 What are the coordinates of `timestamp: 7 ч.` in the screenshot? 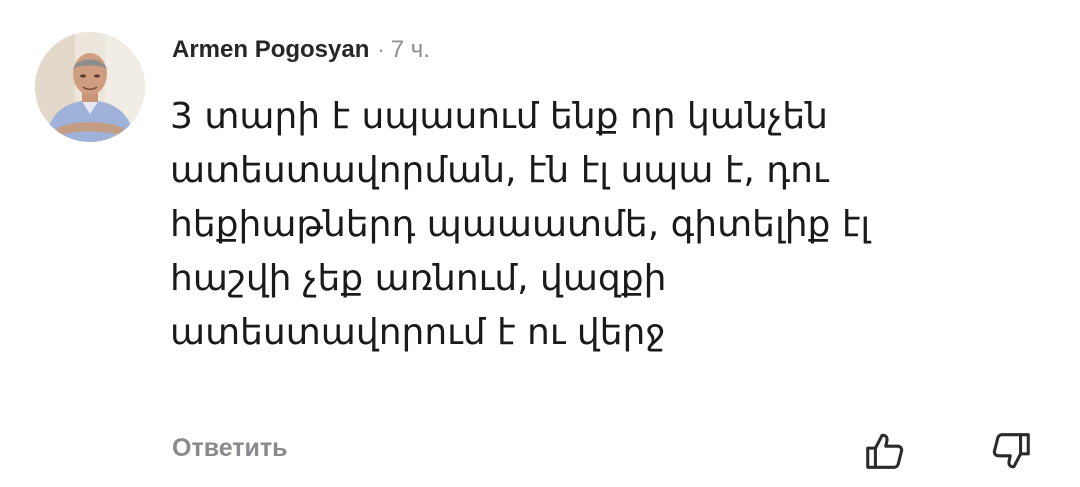 It's located at (410, 49).